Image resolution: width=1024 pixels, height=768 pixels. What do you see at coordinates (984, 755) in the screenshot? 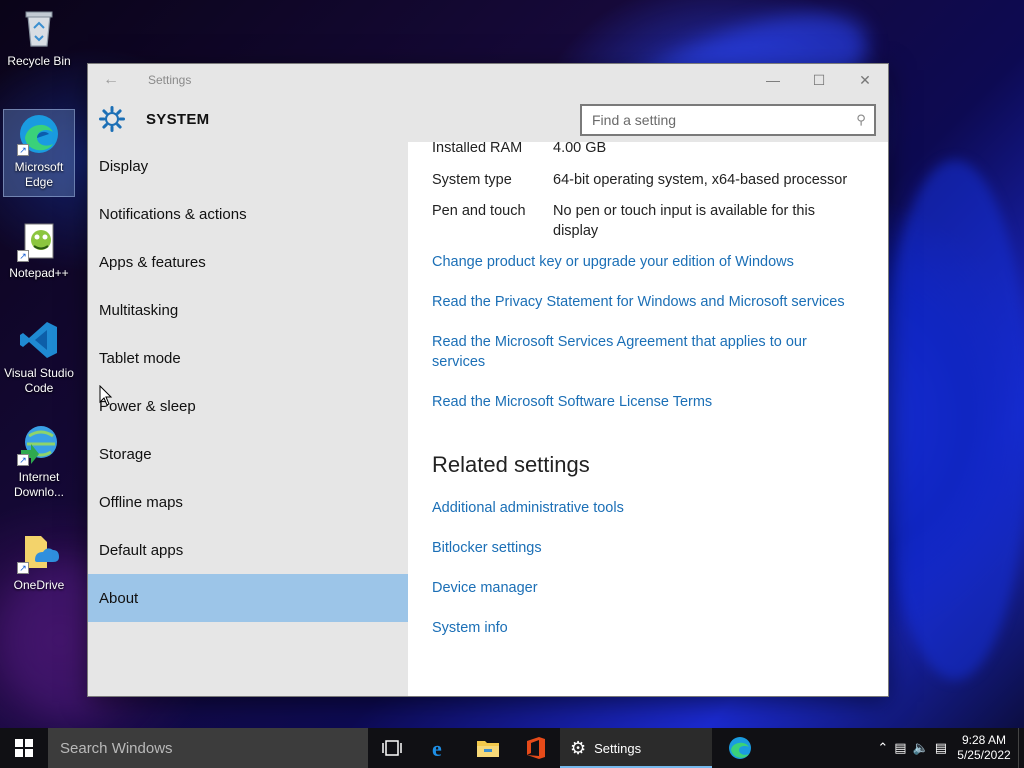
I see `clock-date: 5/25/2022` at bounding box center [984, 755].